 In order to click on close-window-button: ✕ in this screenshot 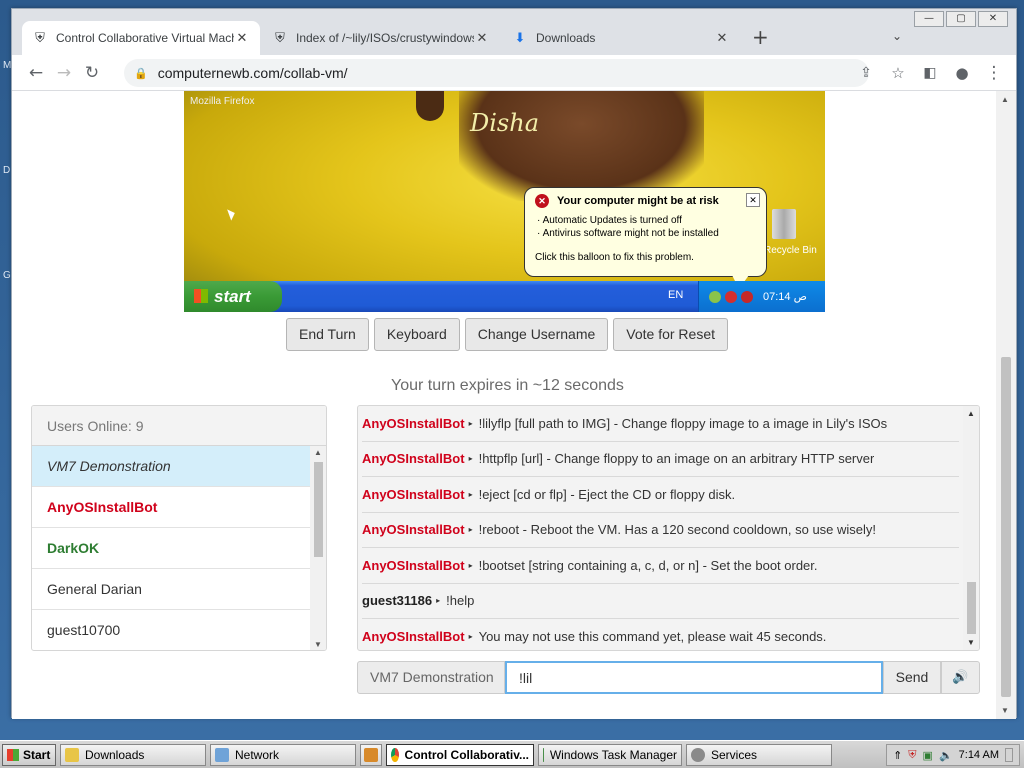, I will do `click(993, 19)`.